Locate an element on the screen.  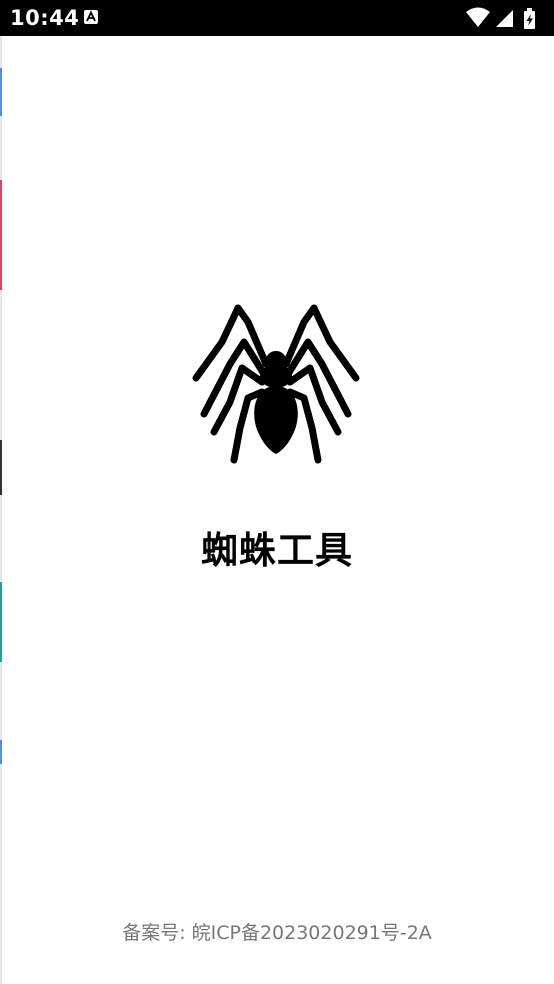
app-name: 蜘蛛工具 is located at coordinates (277, 550).